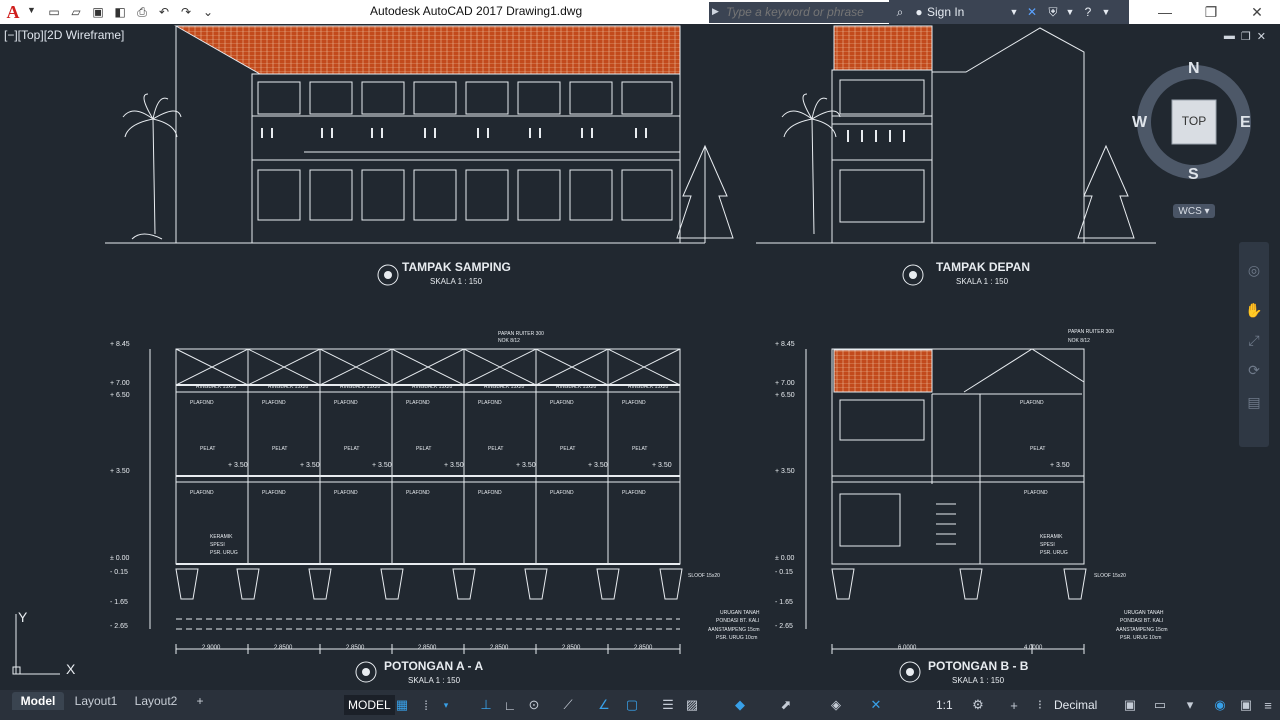 The width and height of the screenshot is (1280, 720). Describe the element at coordinates (23, 617) in the screenshot. I see `ucs-y-label: Y` at that location.